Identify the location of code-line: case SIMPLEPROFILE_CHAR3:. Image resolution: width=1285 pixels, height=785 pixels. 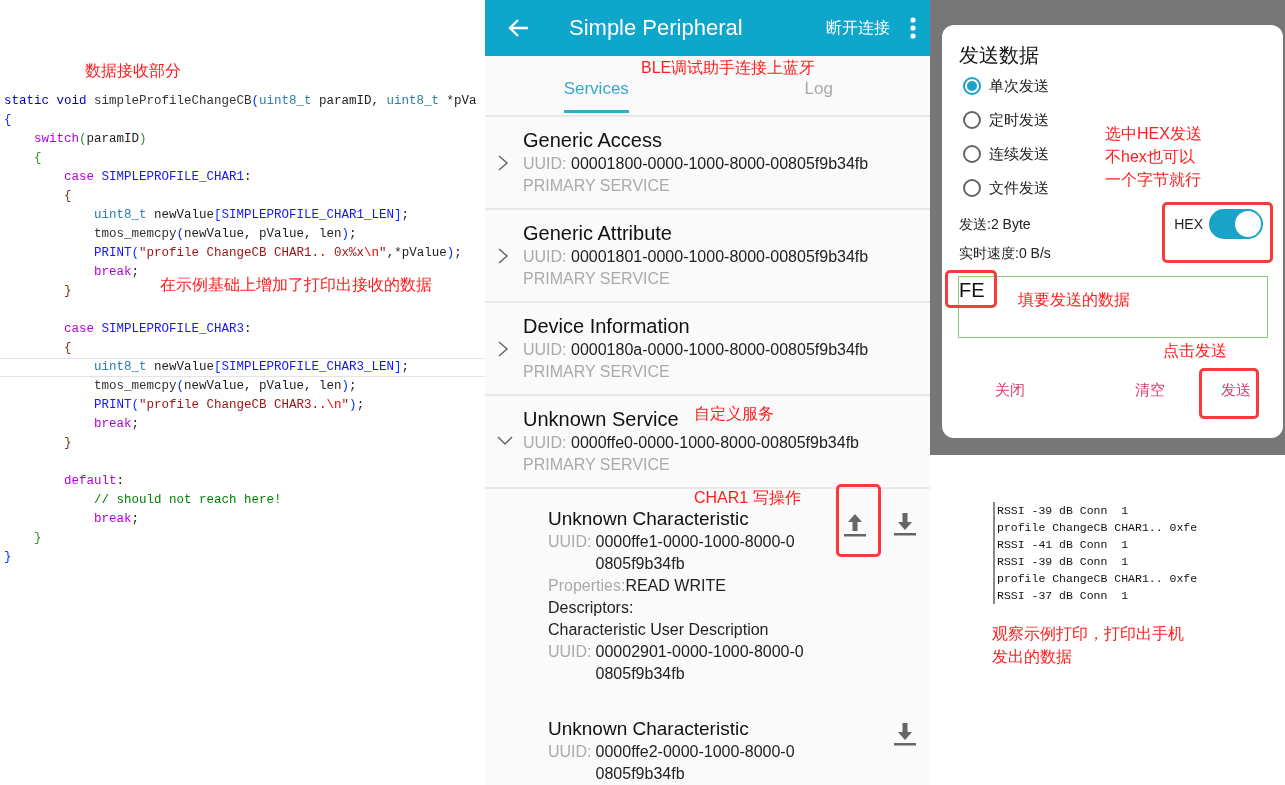
(157, 329).